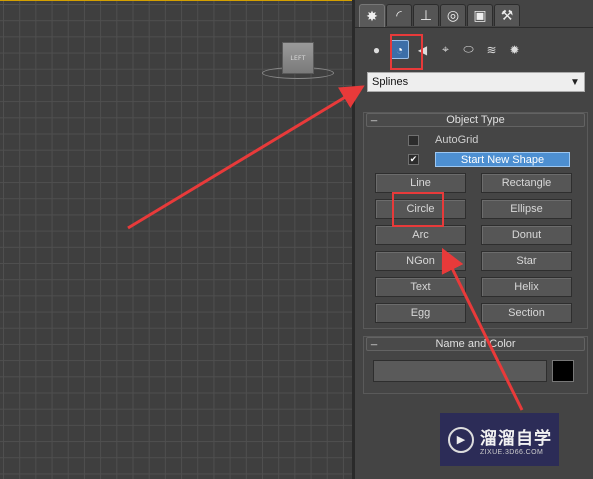 The image size is (593, 479). I want to click on command-panel-tabs: ✸ ◜ ⊥ ◎ ▣ ⚒, so click(439, 16).